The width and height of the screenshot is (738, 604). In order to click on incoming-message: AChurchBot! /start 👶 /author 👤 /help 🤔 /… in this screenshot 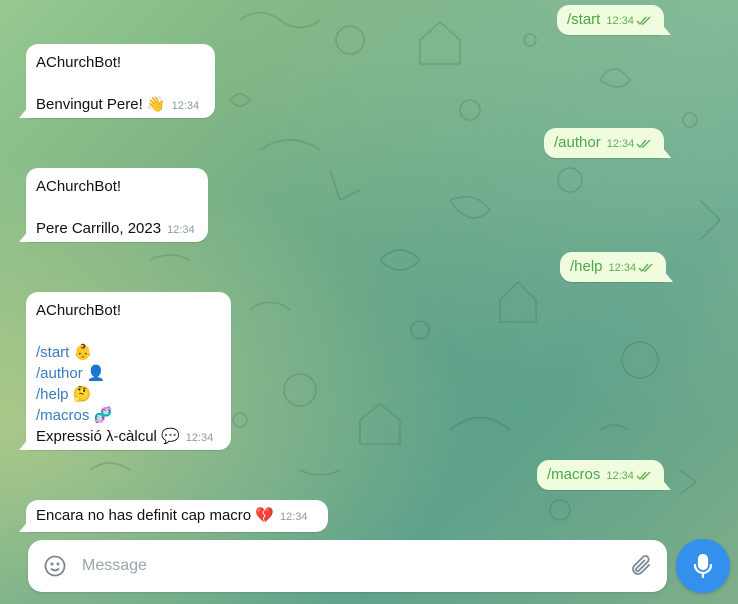, I will do `click(128, 371)`.